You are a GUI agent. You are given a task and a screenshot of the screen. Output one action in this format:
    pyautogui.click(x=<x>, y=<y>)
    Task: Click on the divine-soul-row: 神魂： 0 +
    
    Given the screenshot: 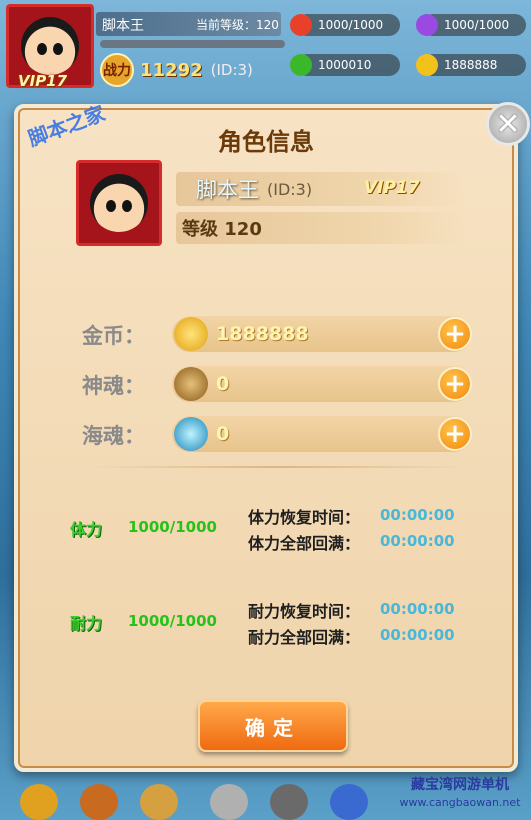 What is the action you would take?
    pyautogui.click(x=282, y=384)
    